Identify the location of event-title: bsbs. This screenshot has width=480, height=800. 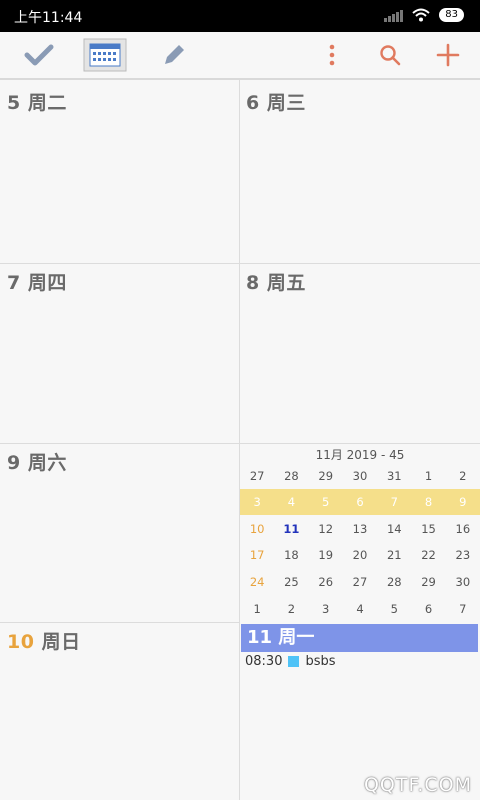
(320, 661).